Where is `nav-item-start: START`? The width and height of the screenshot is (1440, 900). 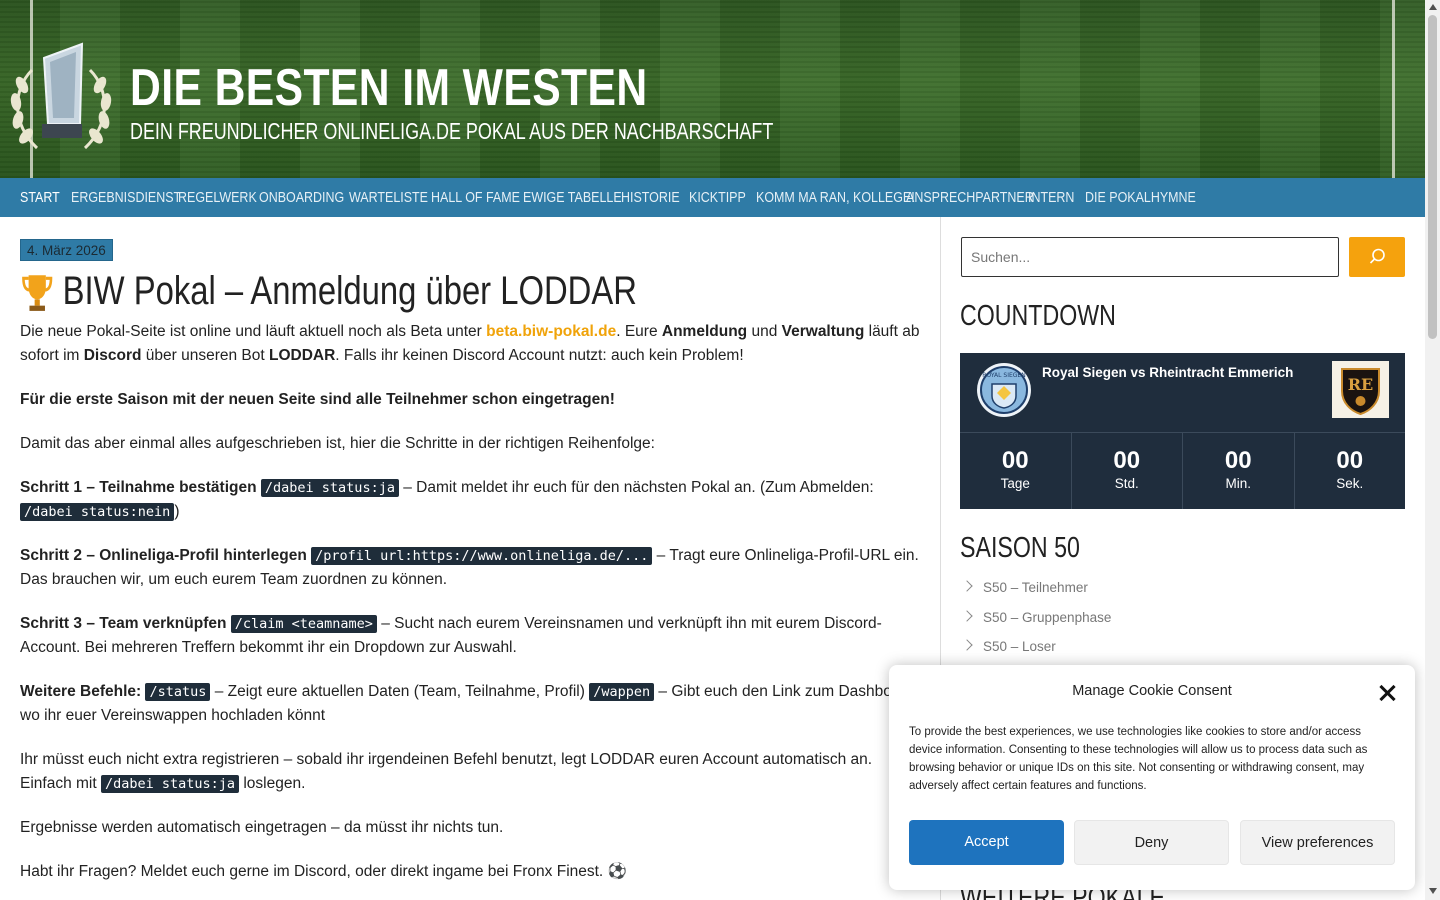 nav-item-start: START is located at coordinates (42, 198).